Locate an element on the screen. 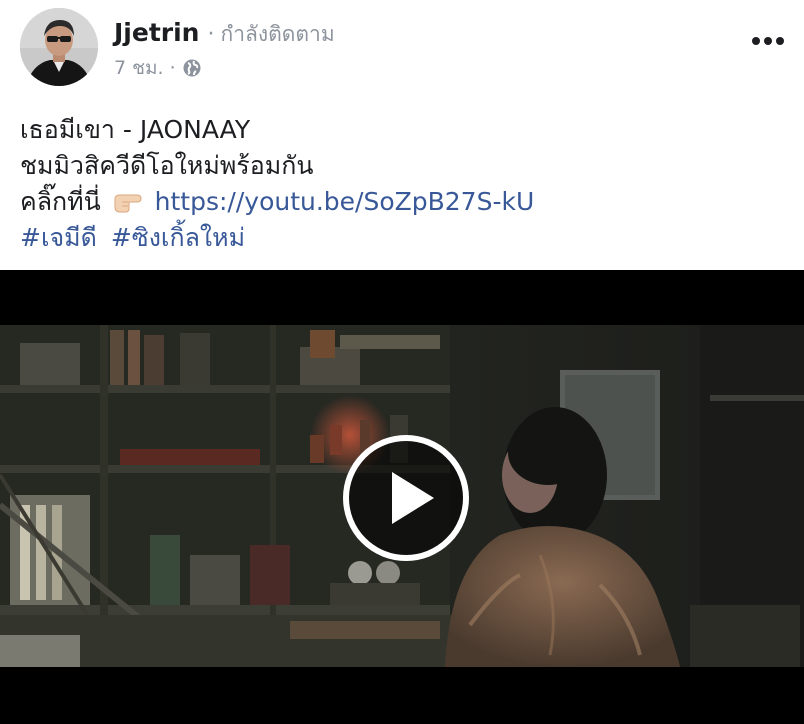  click-here-text: คลิ๊กที่นี่ is located at coordinates (60, 201).